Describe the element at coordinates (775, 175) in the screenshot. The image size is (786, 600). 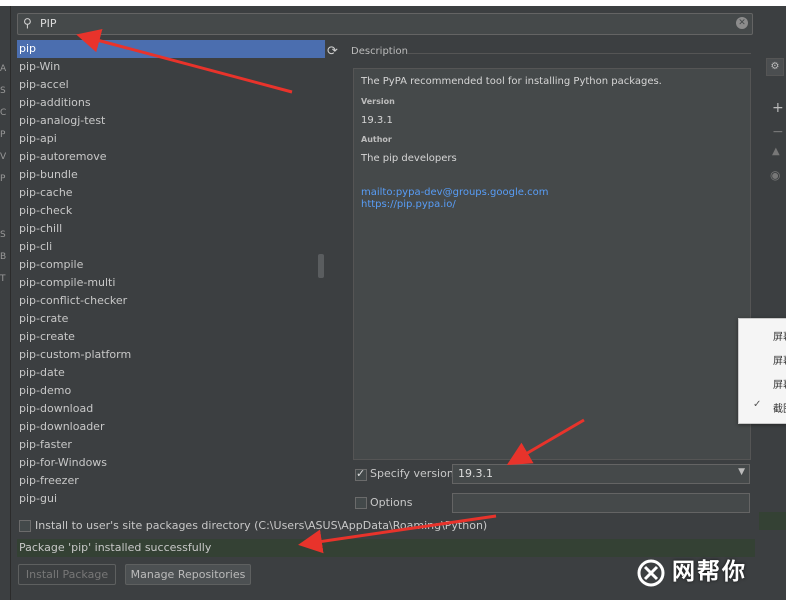
I see `eye-icon: ◉` at that location.